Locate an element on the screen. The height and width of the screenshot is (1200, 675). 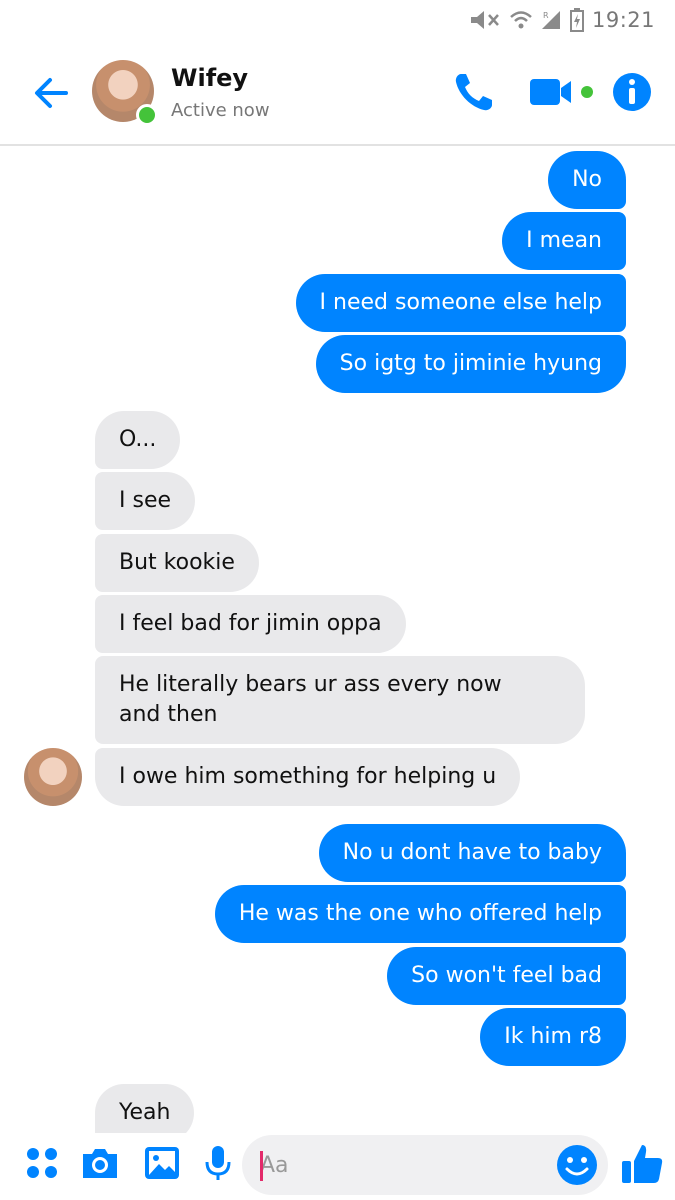
contact-avatar is located at coordinates (125, 93).